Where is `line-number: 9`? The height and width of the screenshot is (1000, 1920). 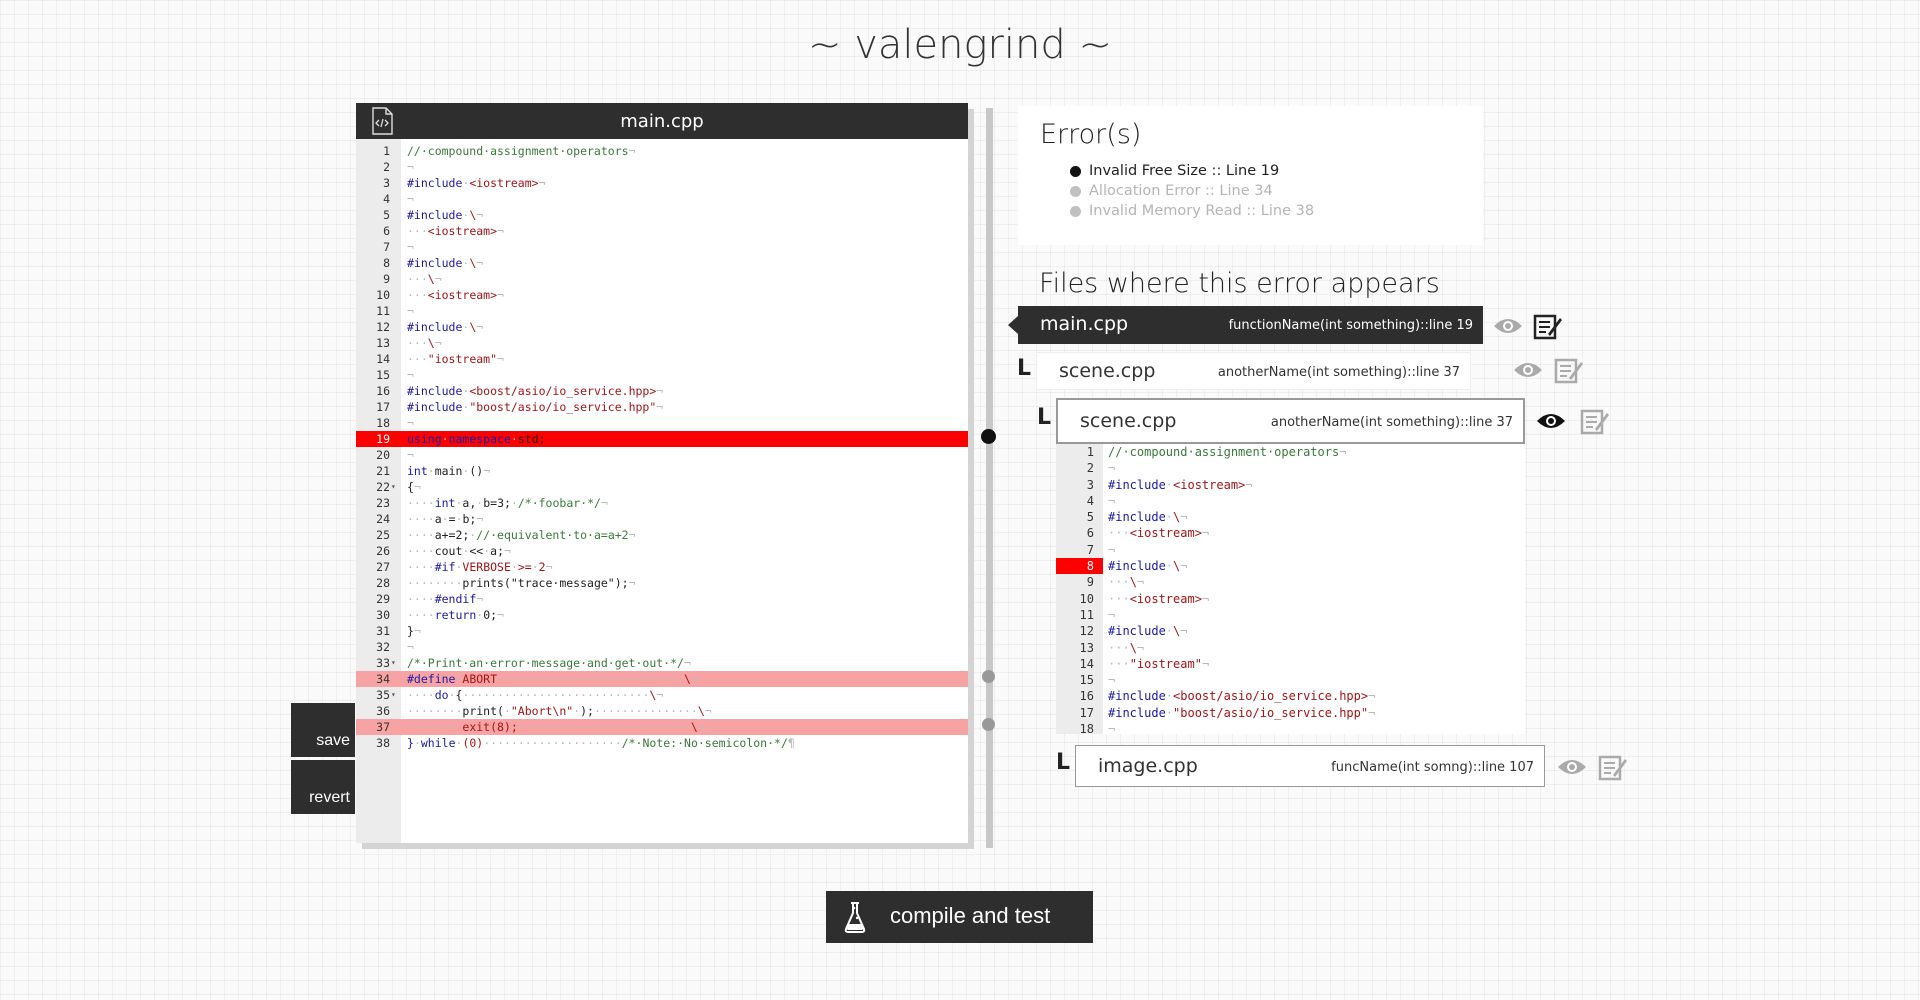
line-number: 9 is located at coordinates (386, 279).